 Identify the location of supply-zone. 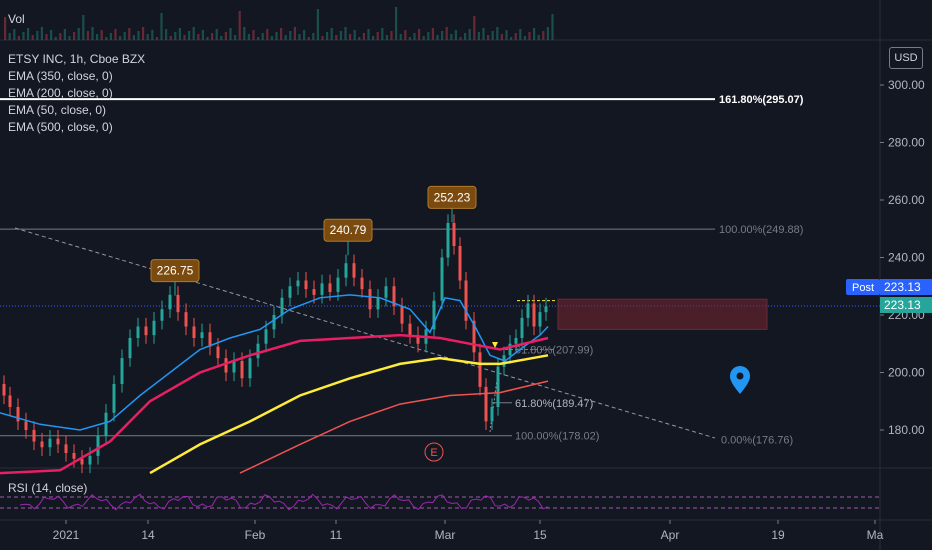
(662, 314).